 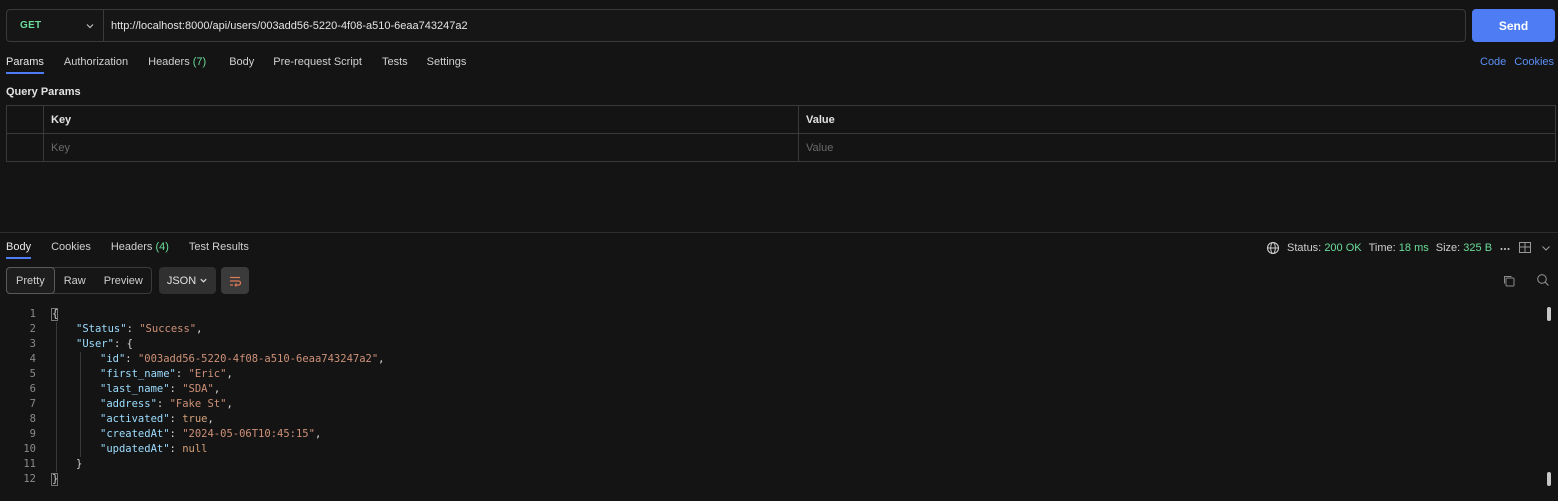 What do you see at coordinates (195, 419) in the screenshot?
I see `code-token: true` at bounding box center [195, 419].